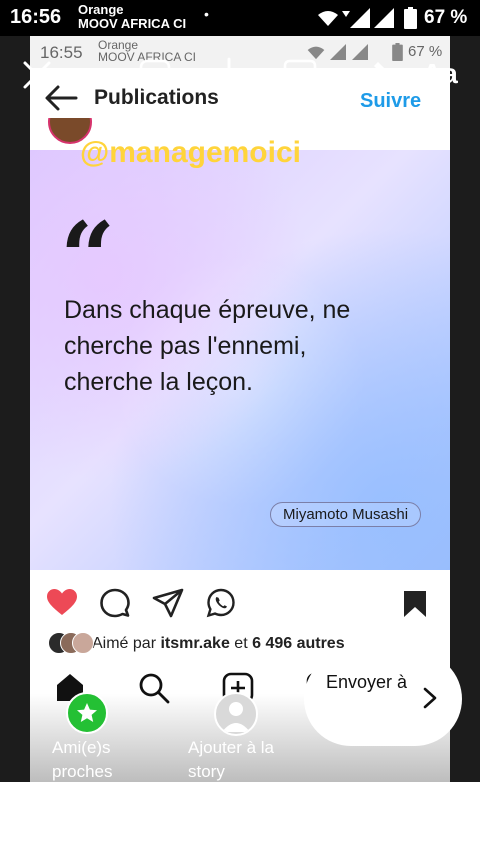 The width and height of the screenshot is (480, 854). What do you see at coordinates (132, 23) in the screenshot?
I see `carrier-line-2: MOOV AFRICA CI` at bounding box center [132, 23].